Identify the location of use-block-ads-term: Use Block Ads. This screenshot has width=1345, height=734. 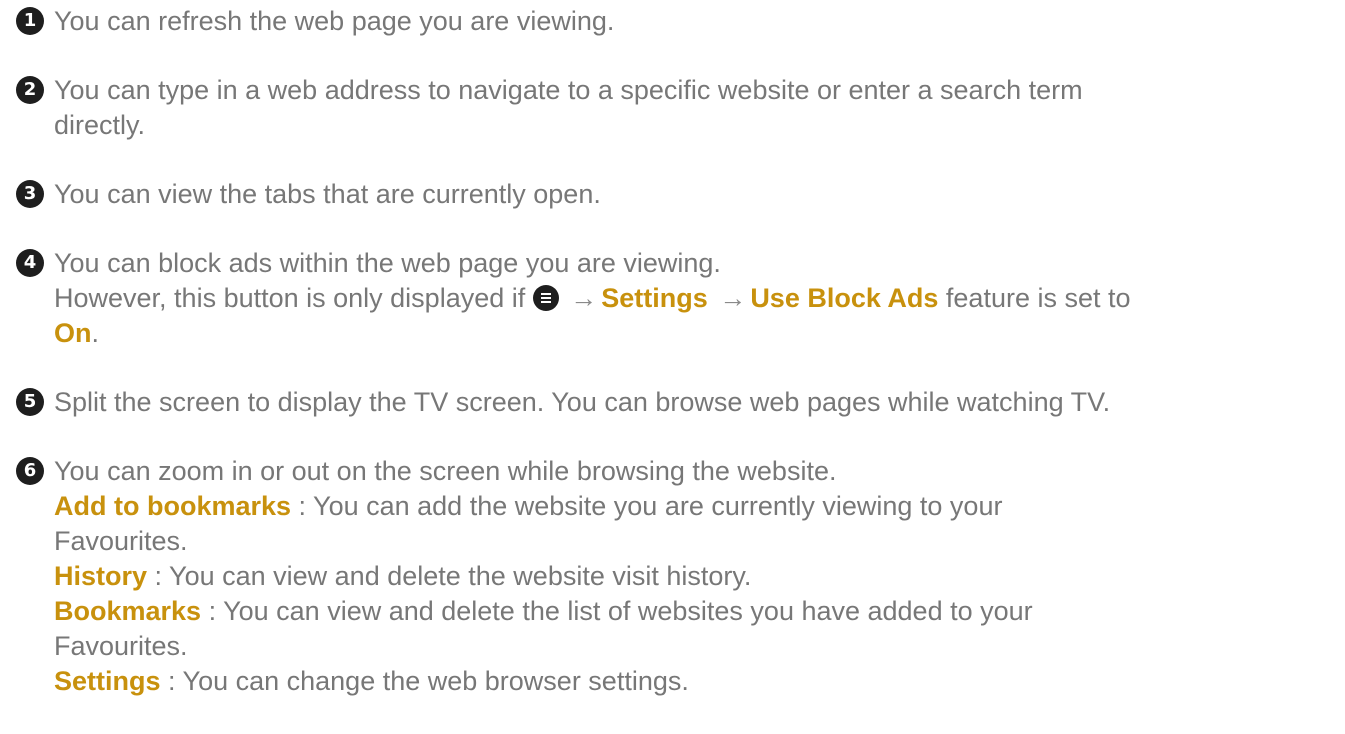
(844, 298).